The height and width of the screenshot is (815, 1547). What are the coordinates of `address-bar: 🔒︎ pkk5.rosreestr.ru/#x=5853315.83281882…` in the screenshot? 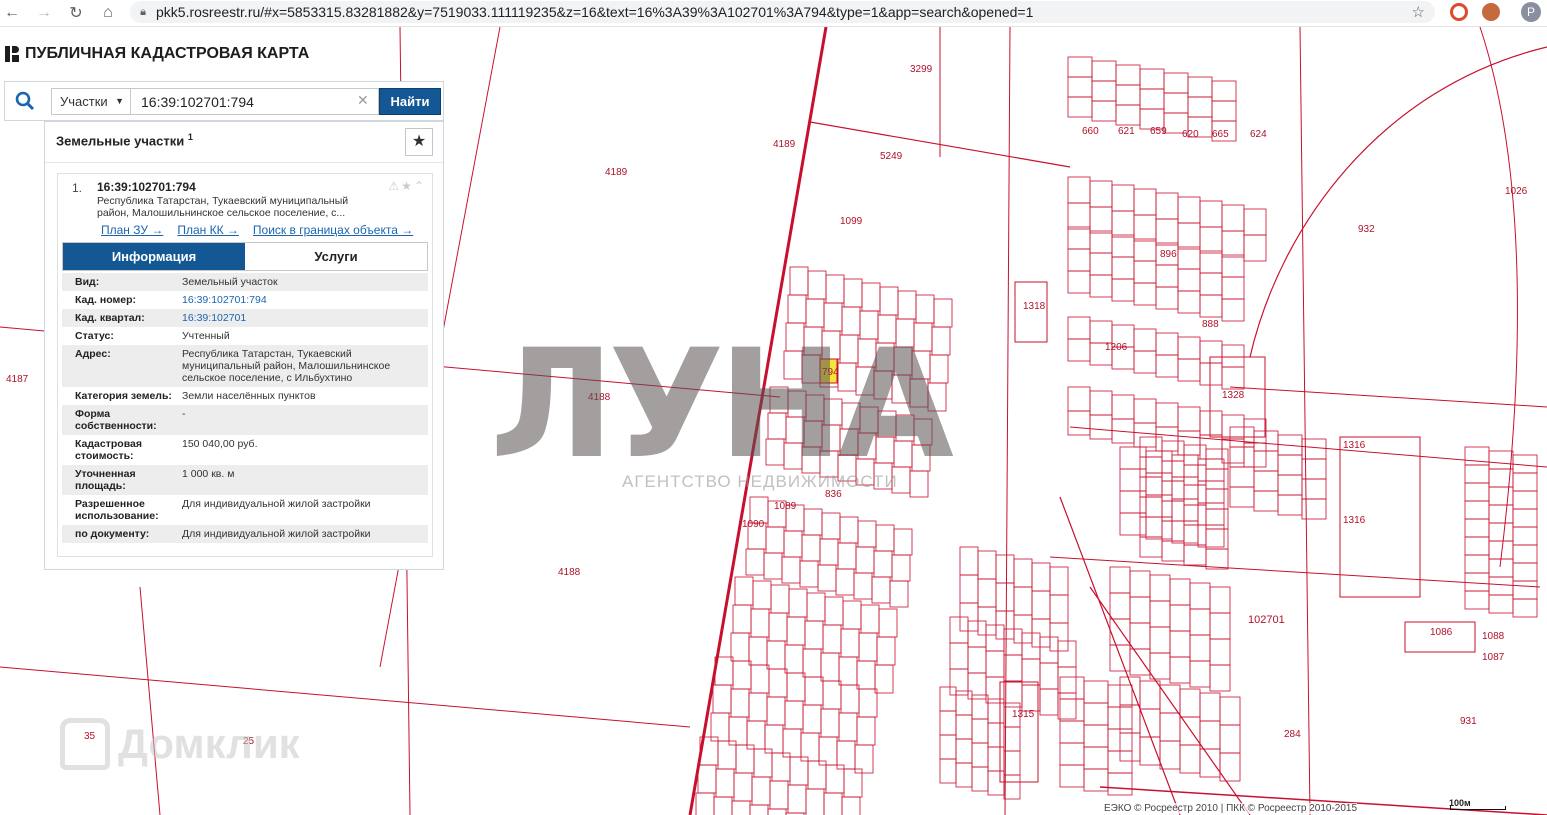 It's located at (782, 12).